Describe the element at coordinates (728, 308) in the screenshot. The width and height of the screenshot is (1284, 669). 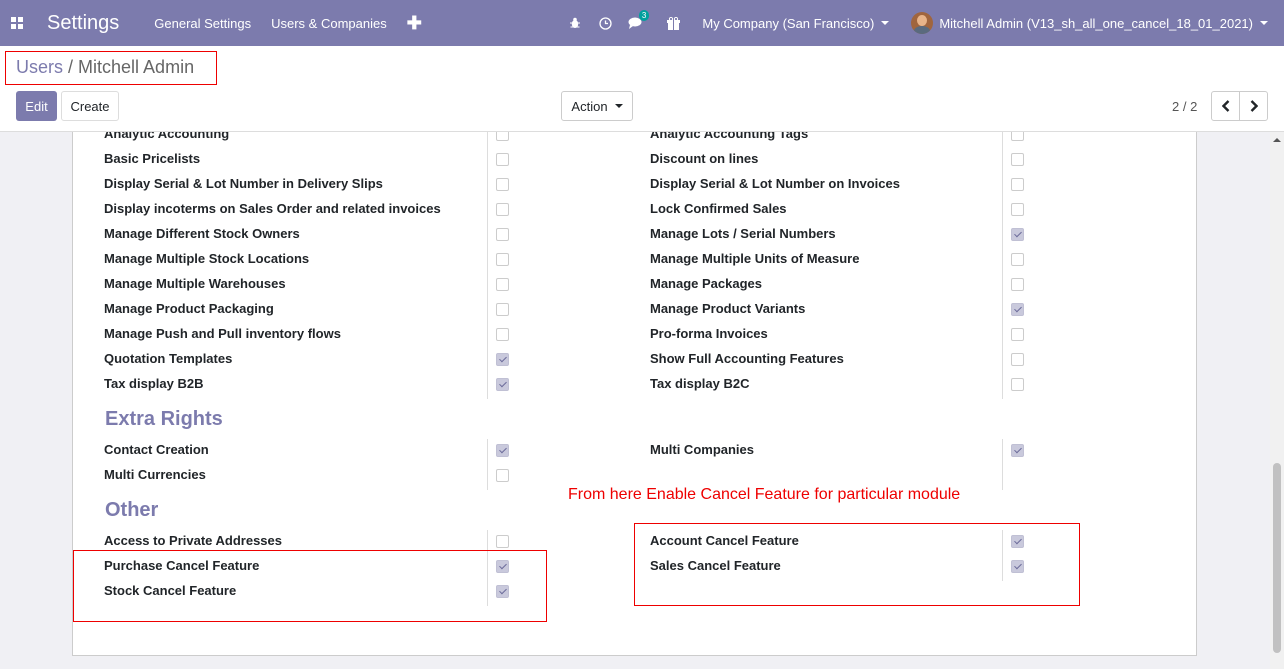
I see `setting-label: Manage Product Variants` at that location.